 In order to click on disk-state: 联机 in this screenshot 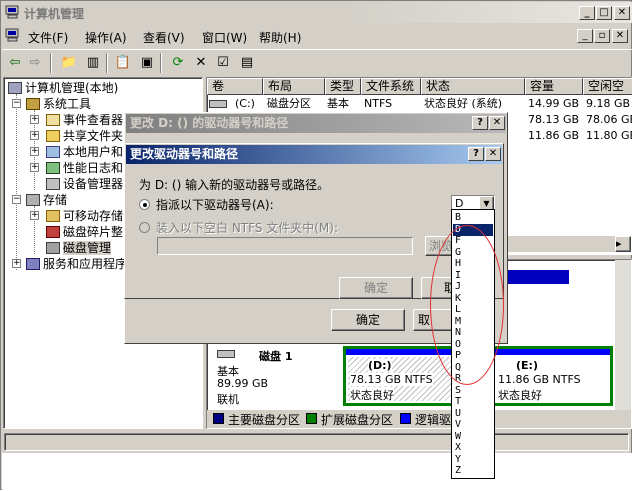, I will do `click(228, 399)`.